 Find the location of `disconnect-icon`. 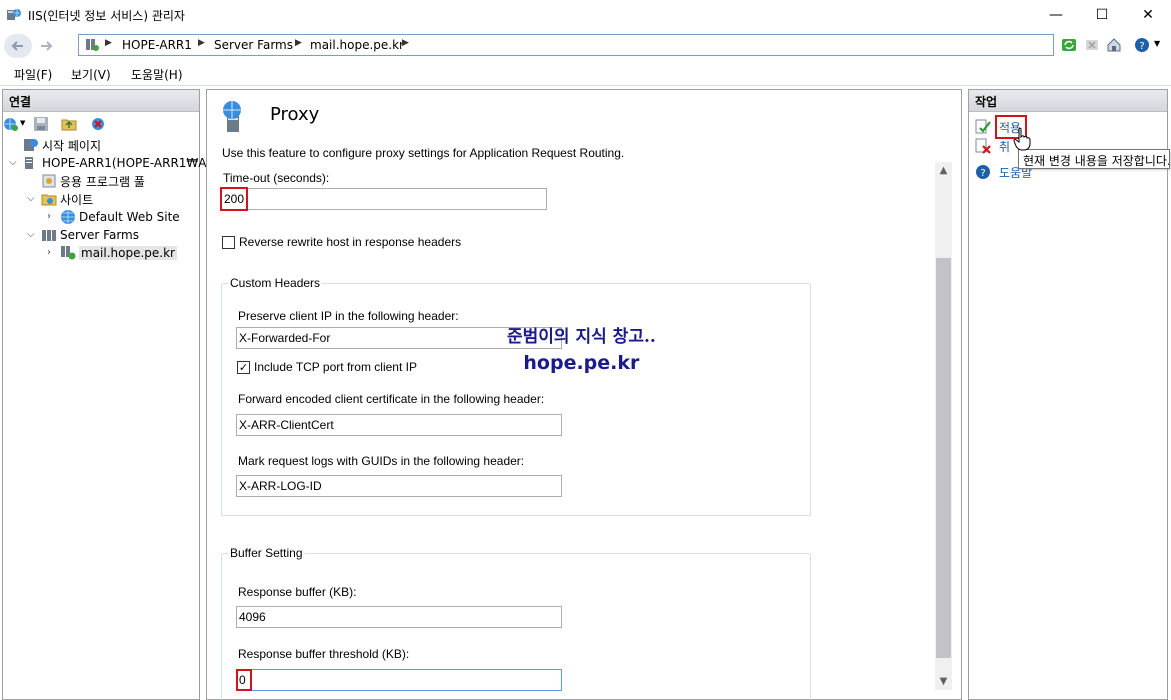

disconnect-icon is located at coordinates (98, 124).